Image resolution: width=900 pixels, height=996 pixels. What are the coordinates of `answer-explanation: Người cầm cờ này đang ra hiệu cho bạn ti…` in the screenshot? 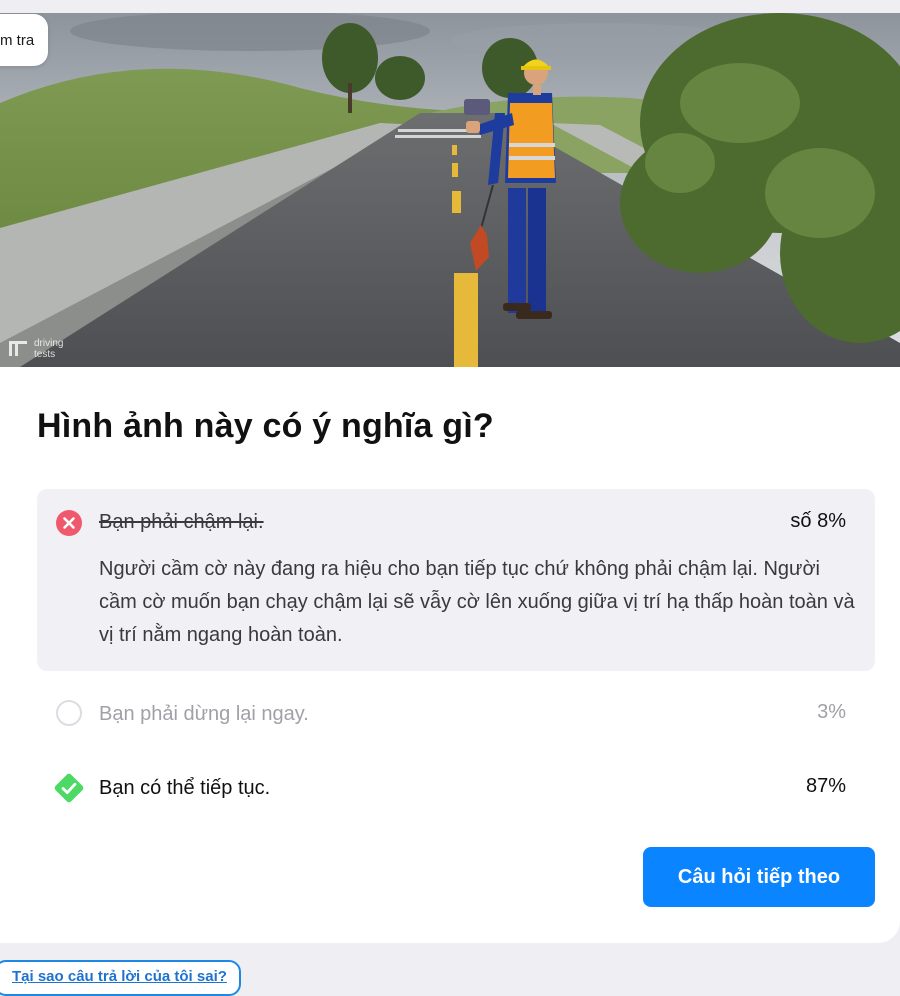 It's located at (477, 602).